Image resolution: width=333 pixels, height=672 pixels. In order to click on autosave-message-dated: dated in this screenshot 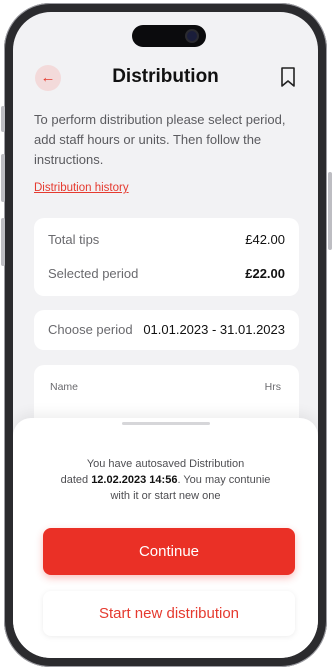, I will do `click(76, 480)`.